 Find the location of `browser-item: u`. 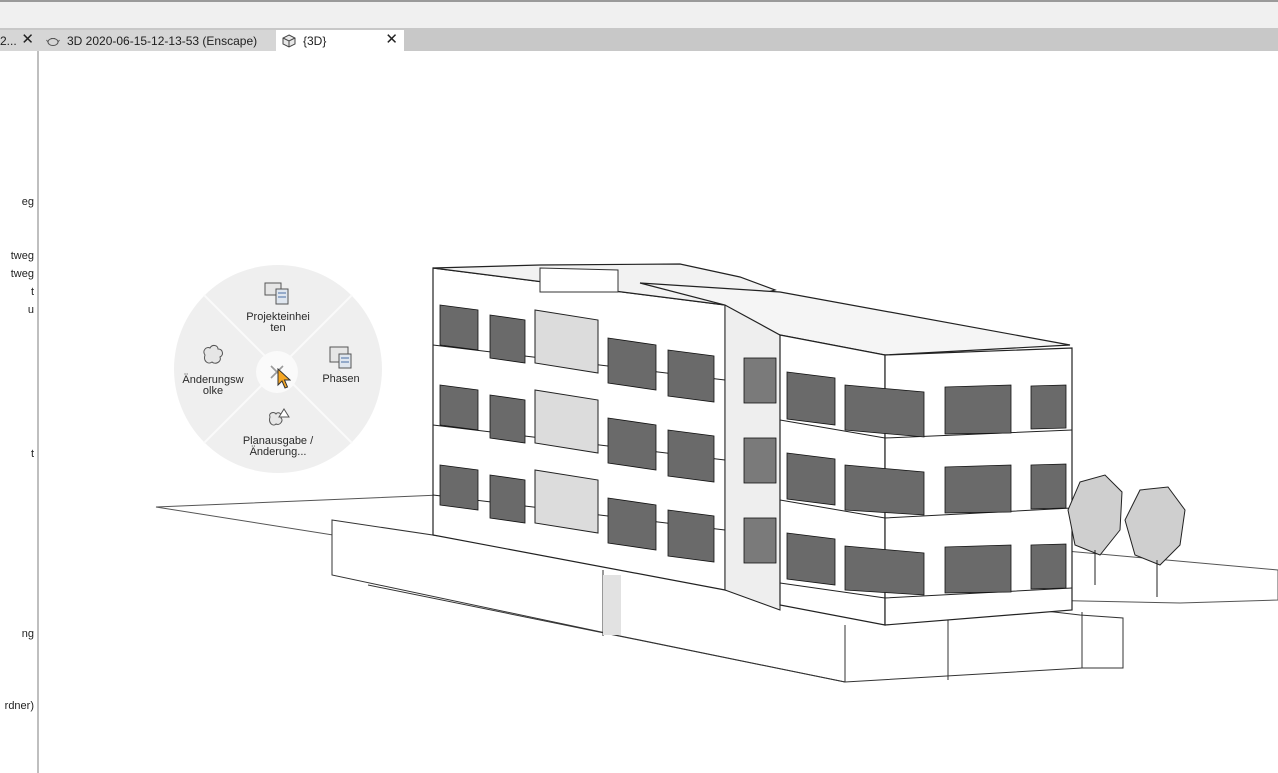

browser-item: u is located at coordinates (31, 310).